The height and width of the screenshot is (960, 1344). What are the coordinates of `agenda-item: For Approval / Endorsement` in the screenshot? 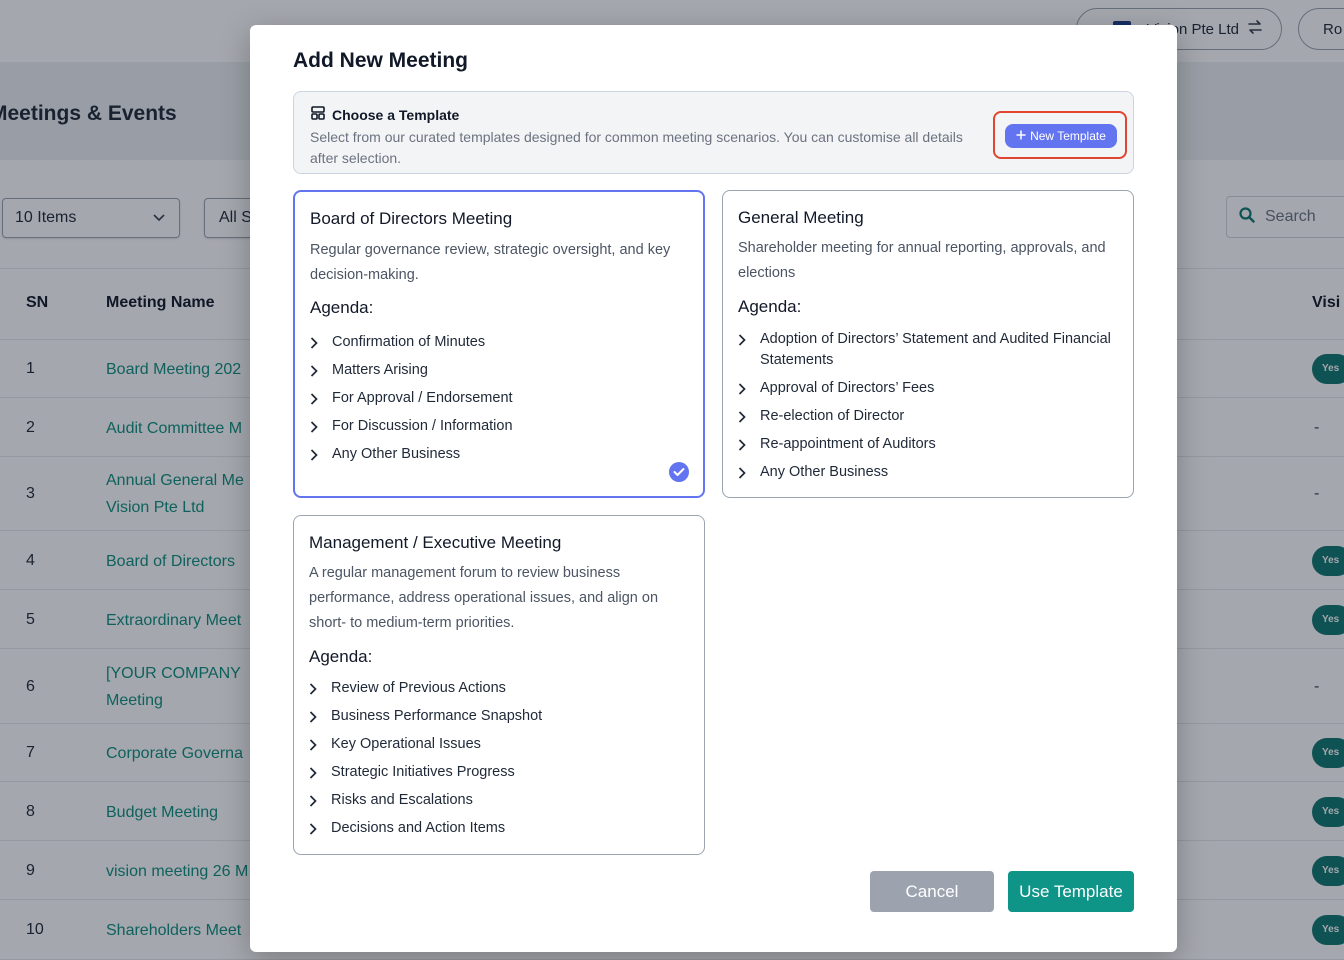 It's located at (411, 398).